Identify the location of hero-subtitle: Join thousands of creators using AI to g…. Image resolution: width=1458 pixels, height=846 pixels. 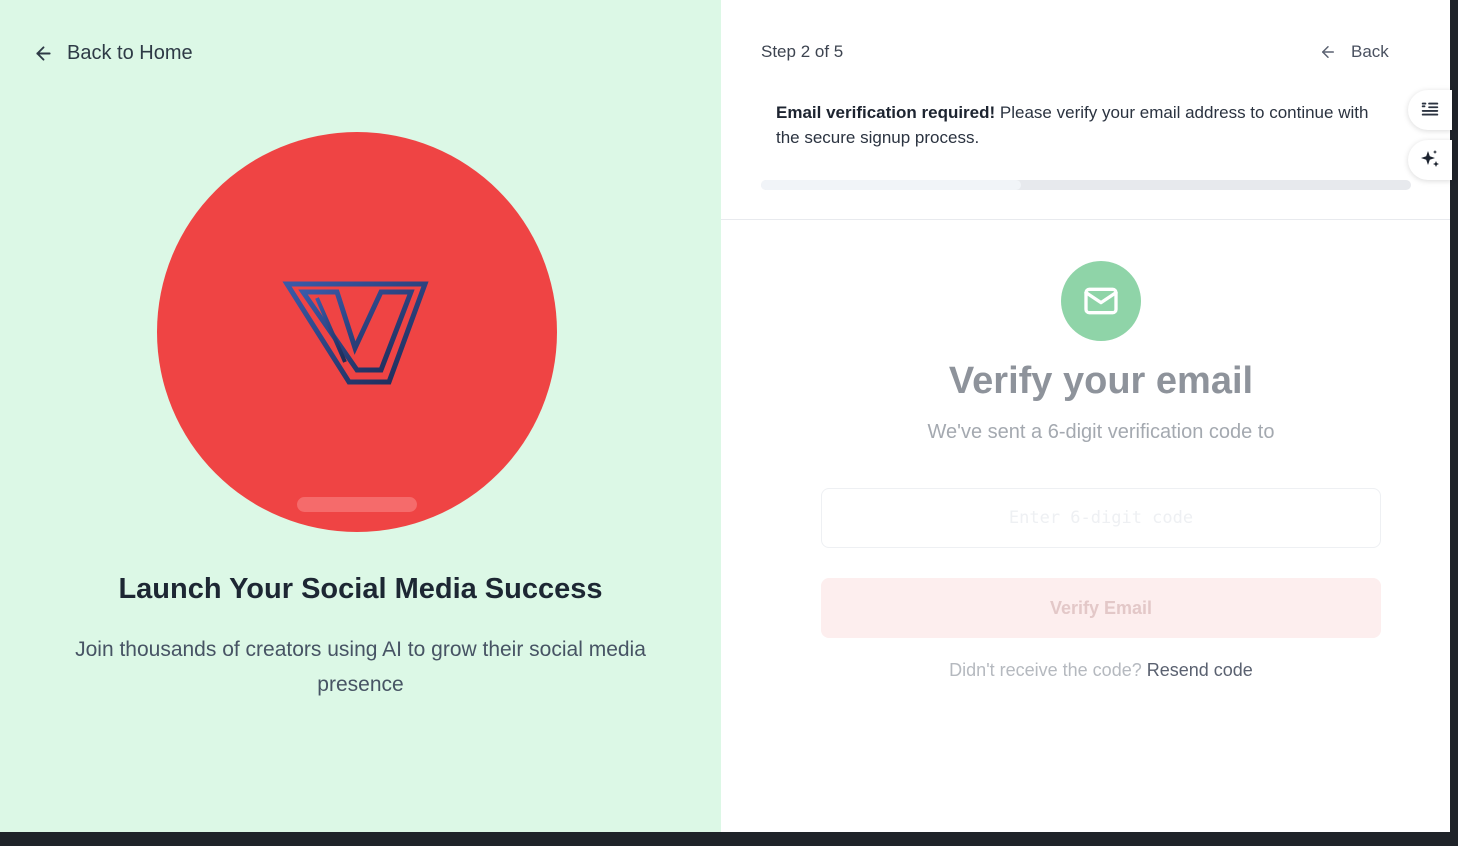
(360, 667).